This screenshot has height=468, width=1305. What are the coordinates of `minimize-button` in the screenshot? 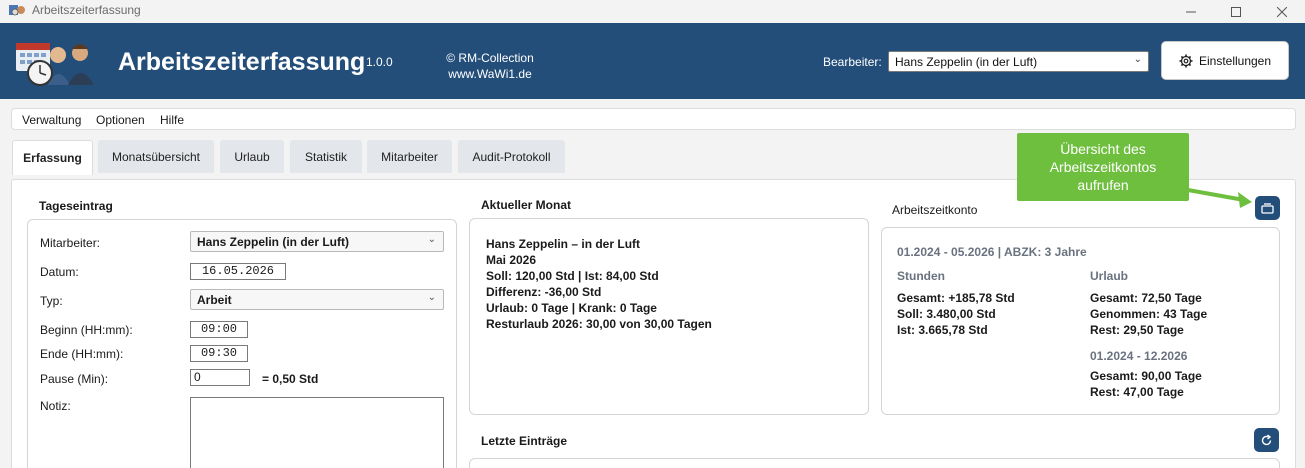 It's located at (1191, 11).